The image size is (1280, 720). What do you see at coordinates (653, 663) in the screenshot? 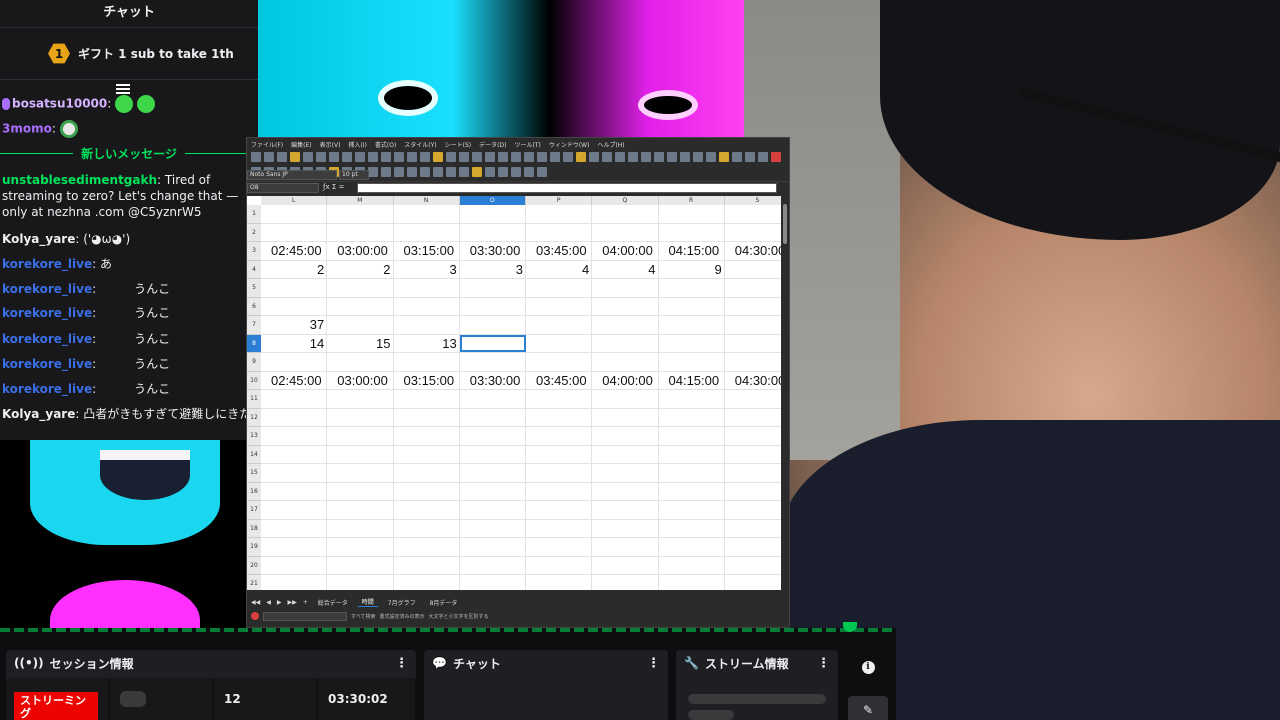
I see `more-options-icon: ⋮` at bounding box center [653, 663].